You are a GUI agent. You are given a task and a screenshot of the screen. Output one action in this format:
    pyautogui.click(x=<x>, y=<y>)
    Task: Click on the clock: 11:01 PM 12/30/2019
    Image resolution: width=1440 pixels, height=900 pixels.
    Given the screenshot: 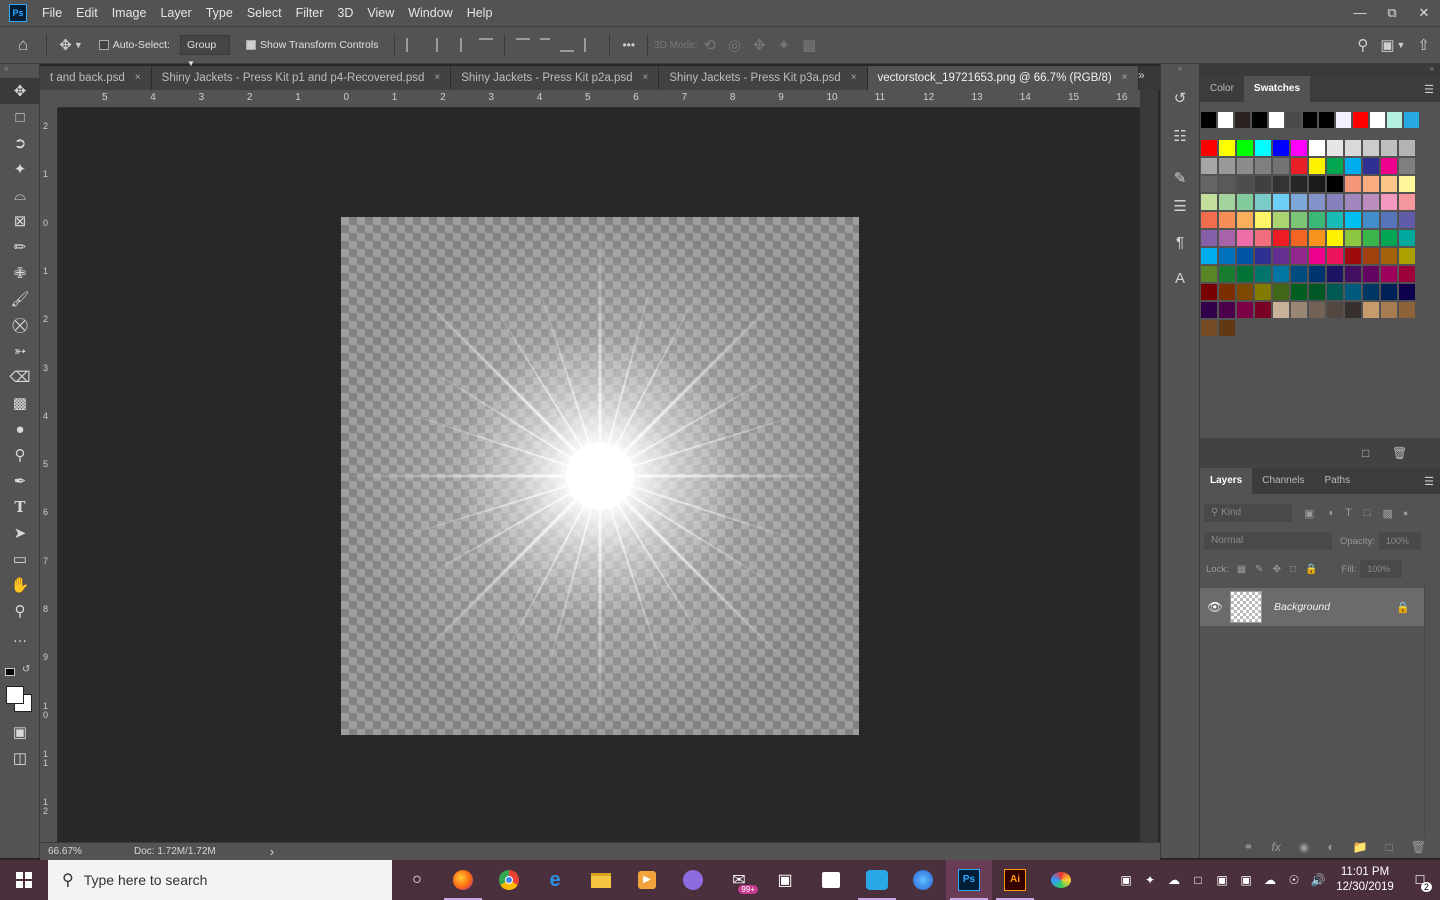 What is the action you would take?
    pyautogui.click(x=1365, y=880)
    